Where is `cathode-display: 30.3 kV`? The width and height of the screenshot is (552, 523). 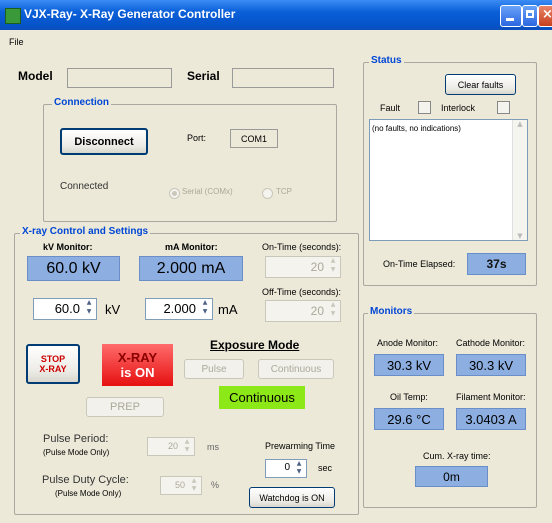 cathode-display: 30.3 kV is located at coordinates (491, 365).